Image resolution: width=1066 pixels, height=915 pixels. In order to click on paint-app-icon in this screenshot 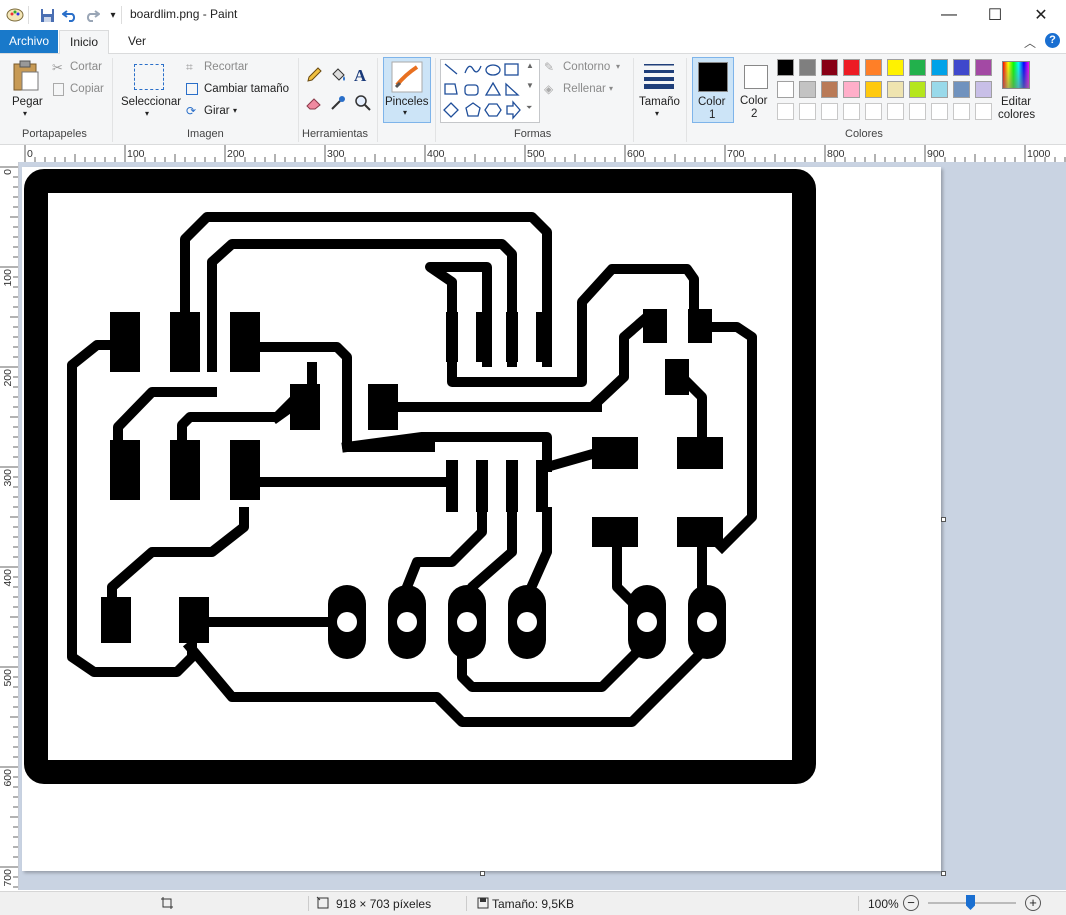, I will do `click(15, 15)`.